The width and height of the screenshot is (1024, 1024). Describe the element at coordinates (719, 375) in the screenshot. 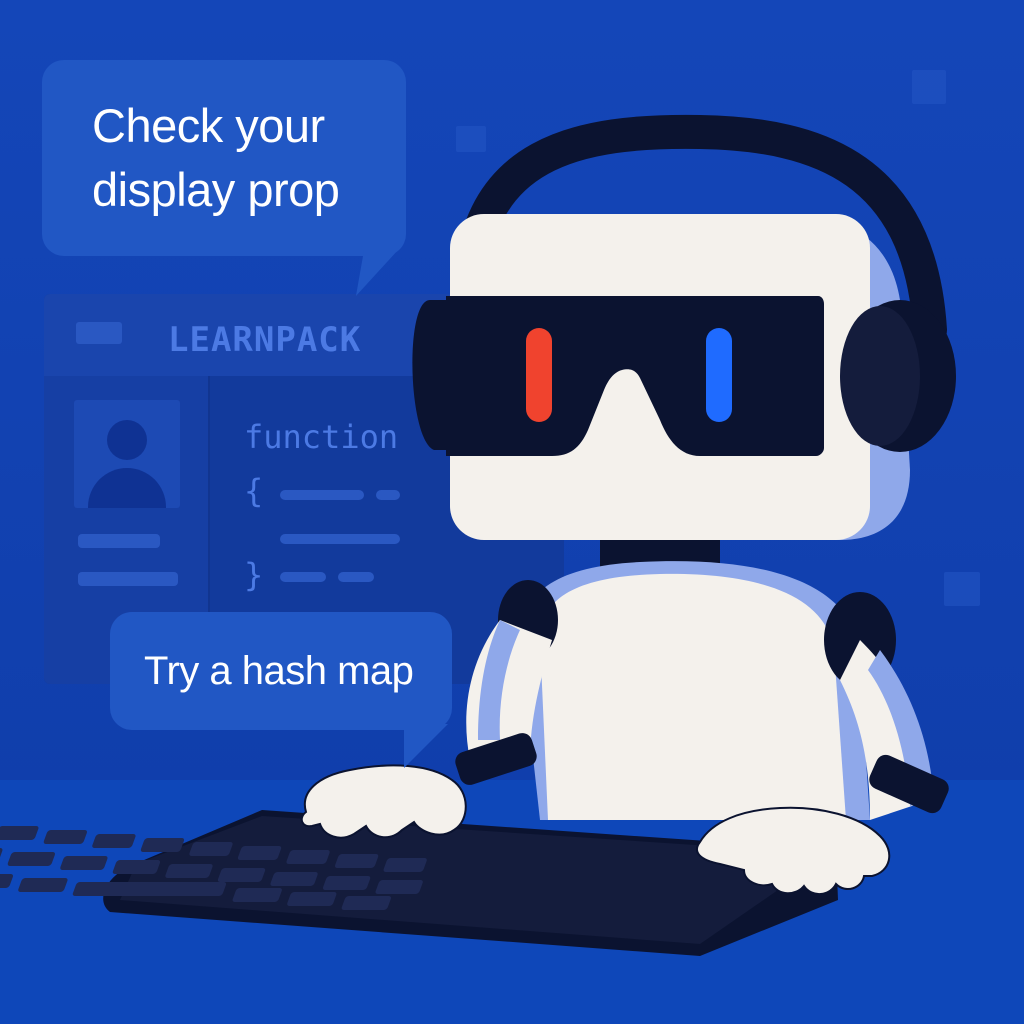

I see `right-eye` at that location.